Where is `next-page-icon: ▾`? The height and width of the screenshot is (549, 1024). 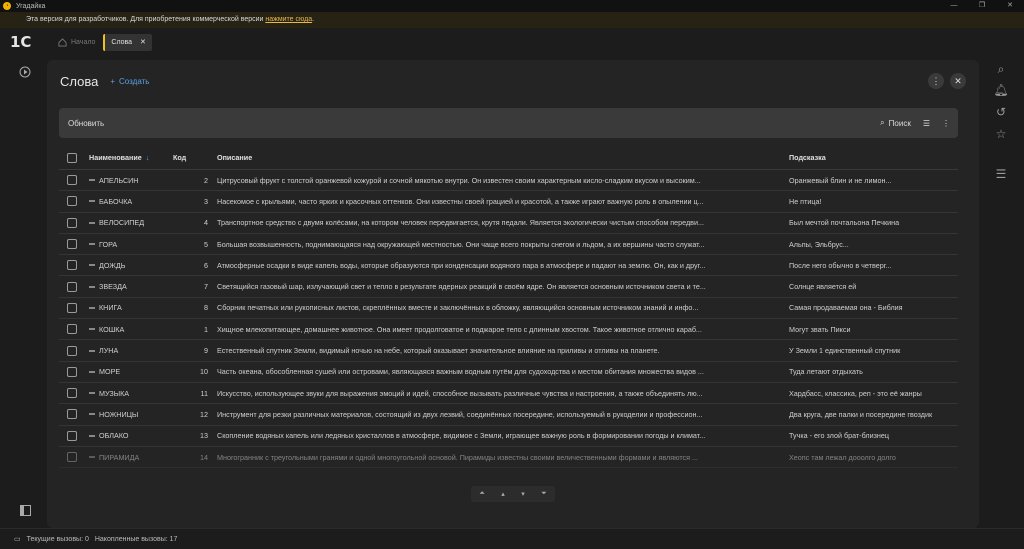 next-page-icon: ▾ is located at coordinates (523, 494).